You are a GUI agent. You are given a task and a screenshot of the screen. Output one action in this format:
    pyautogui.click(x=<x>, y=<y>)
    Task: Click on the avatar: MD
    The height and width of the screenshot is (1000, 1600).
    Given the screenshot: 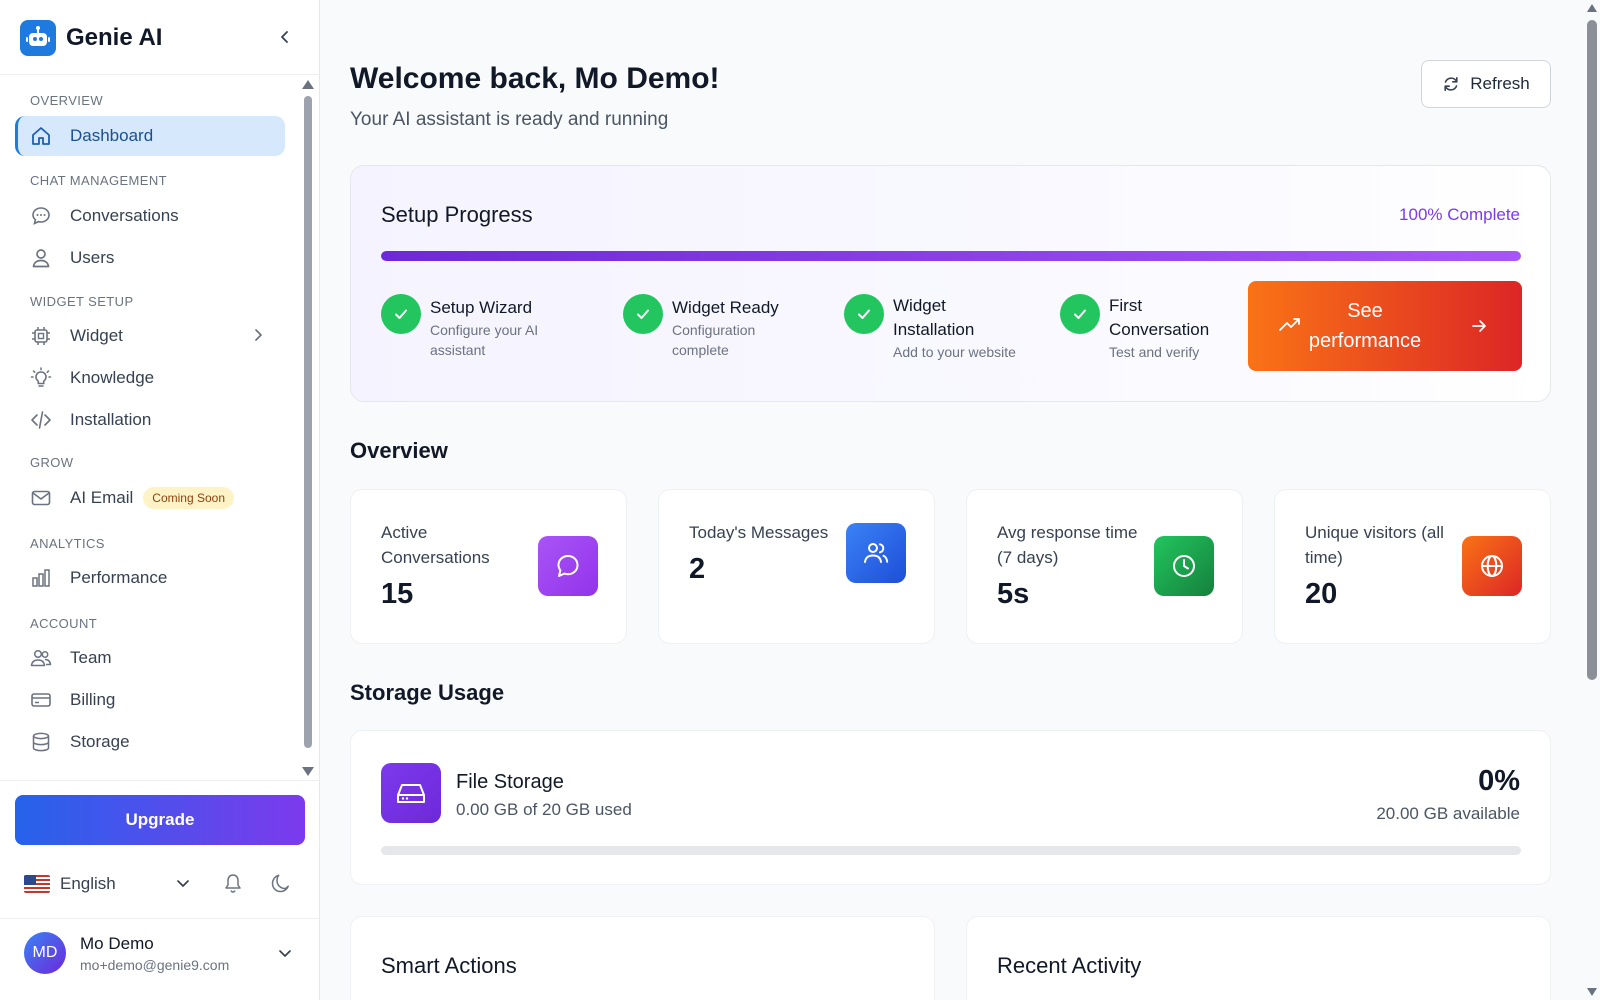 What is the action you would take?
    pyautogui.click(x=45, y=953)
    